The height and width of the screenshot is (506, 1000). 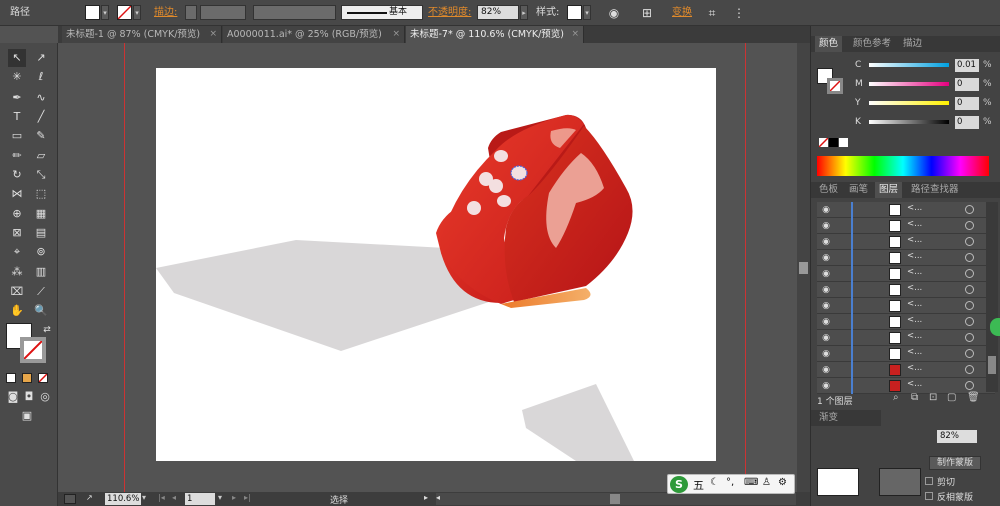 What do you see at coordinates (935, 190) in the screenshot?
I see `tab-pathfinder: 路径查找器` at bounding box center [935, 190].